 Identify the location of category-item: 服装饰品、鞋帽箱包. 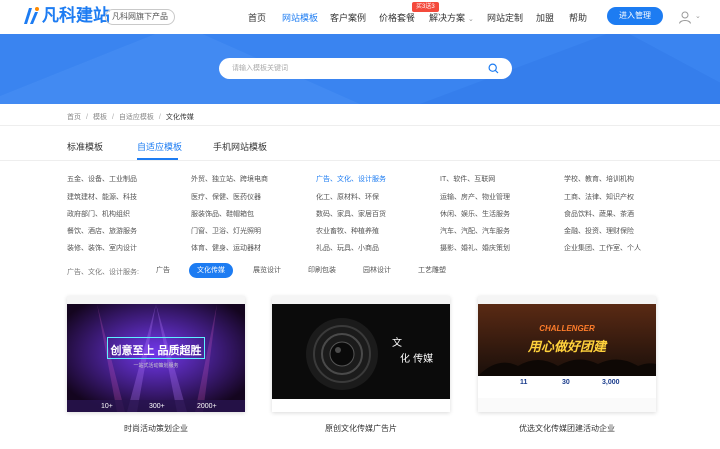
(222, 214).